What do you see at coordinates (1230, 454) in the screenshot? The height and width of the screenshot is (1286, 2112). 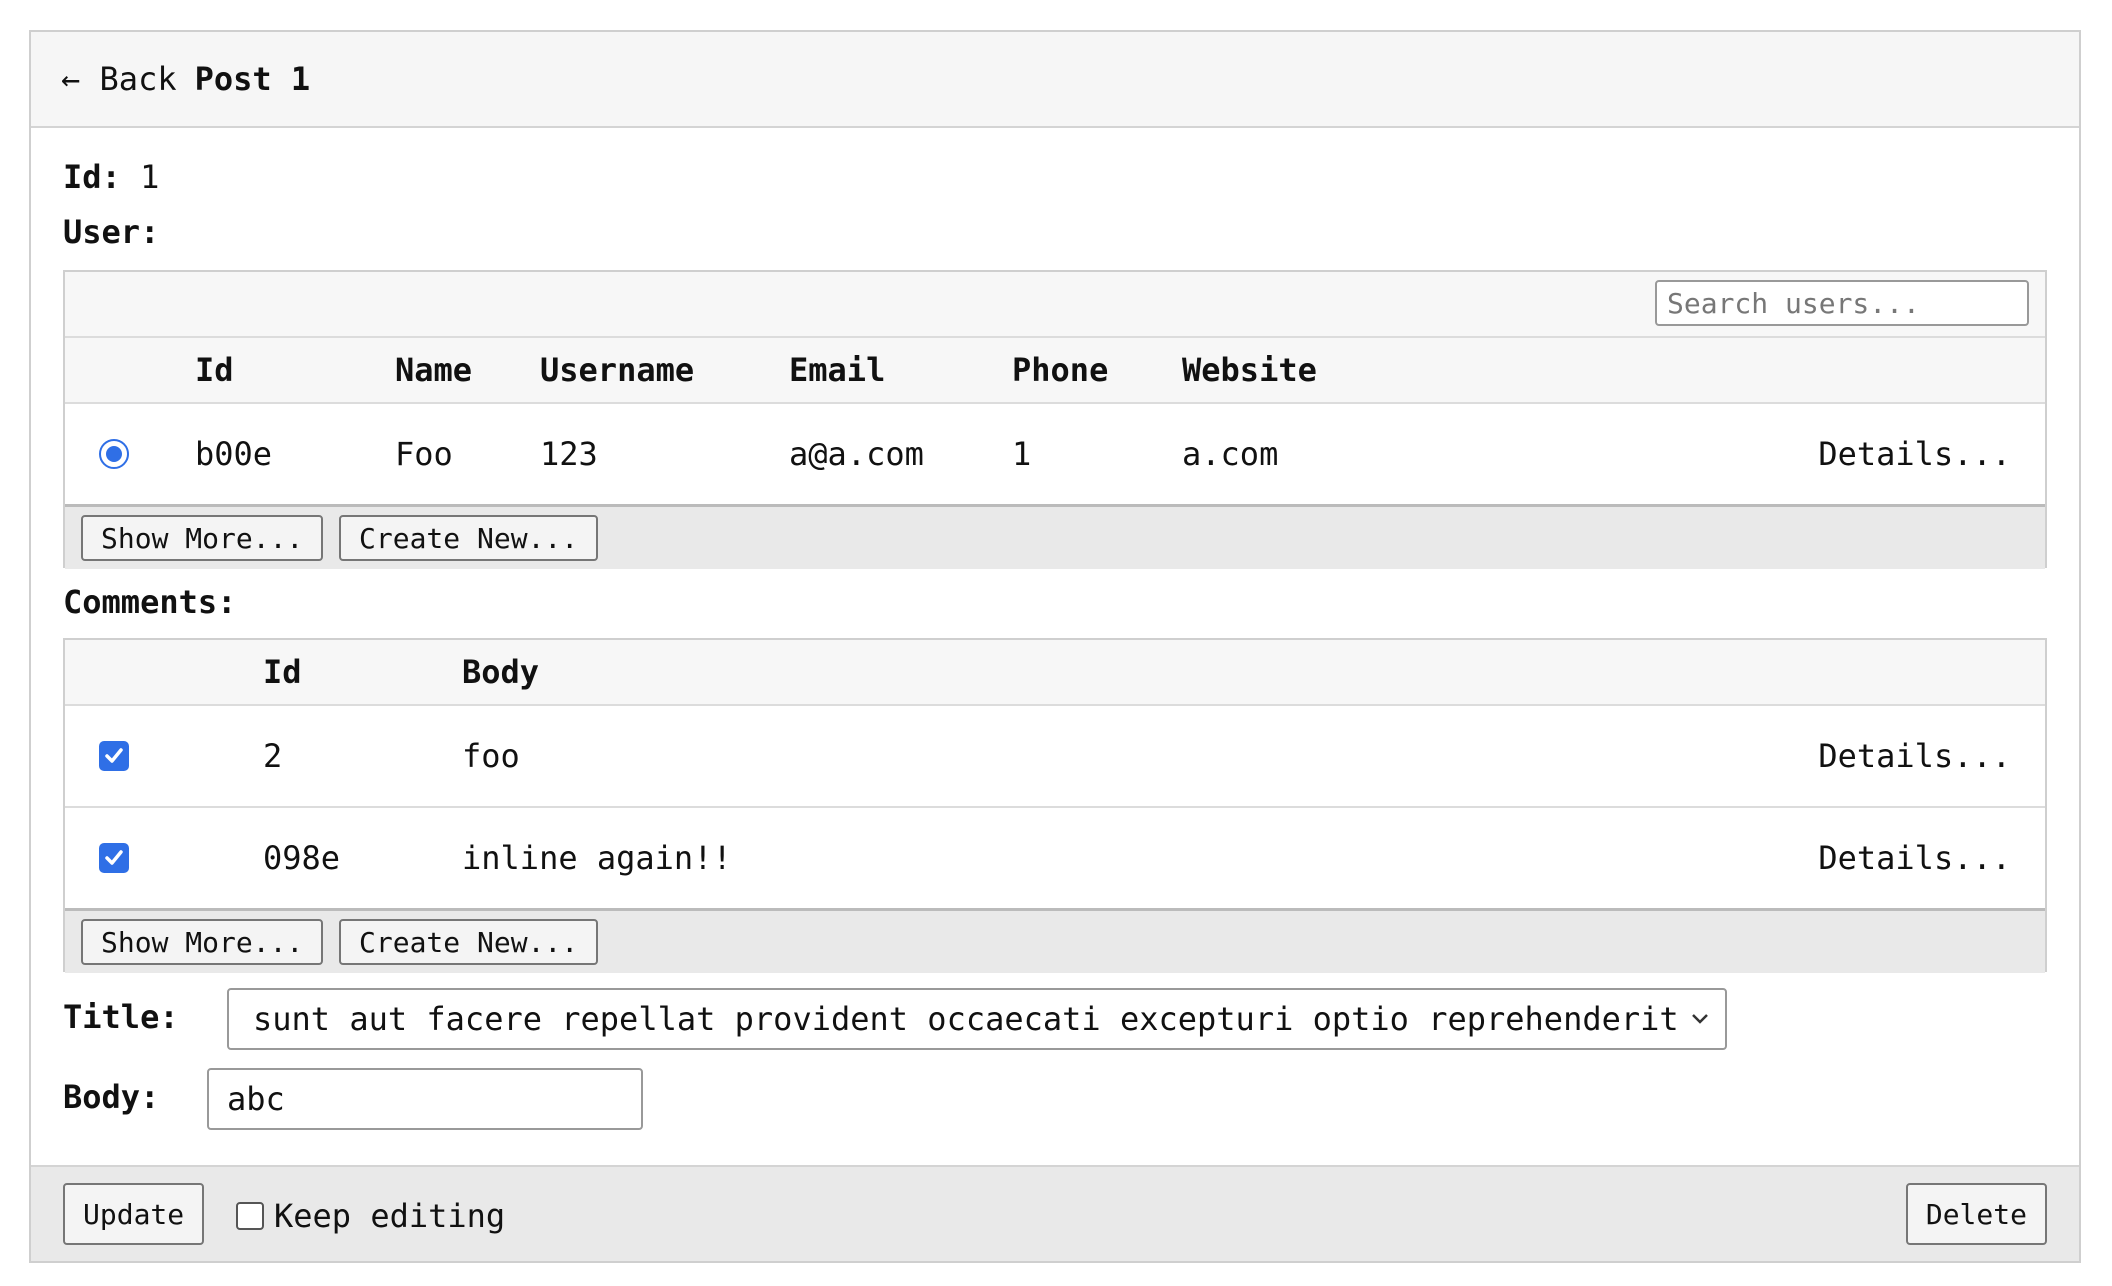 I see `user-website-cell: a.com` at bounding box center [1230, 454].